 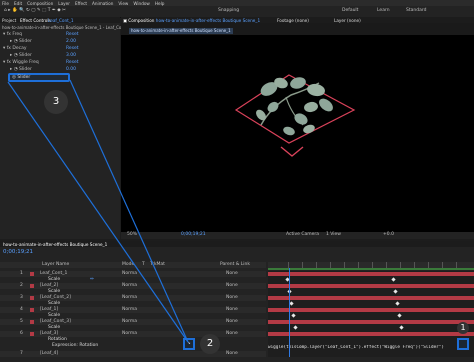 I want to click on snapping-toggle: Snapping, so click(x=228, y=11).